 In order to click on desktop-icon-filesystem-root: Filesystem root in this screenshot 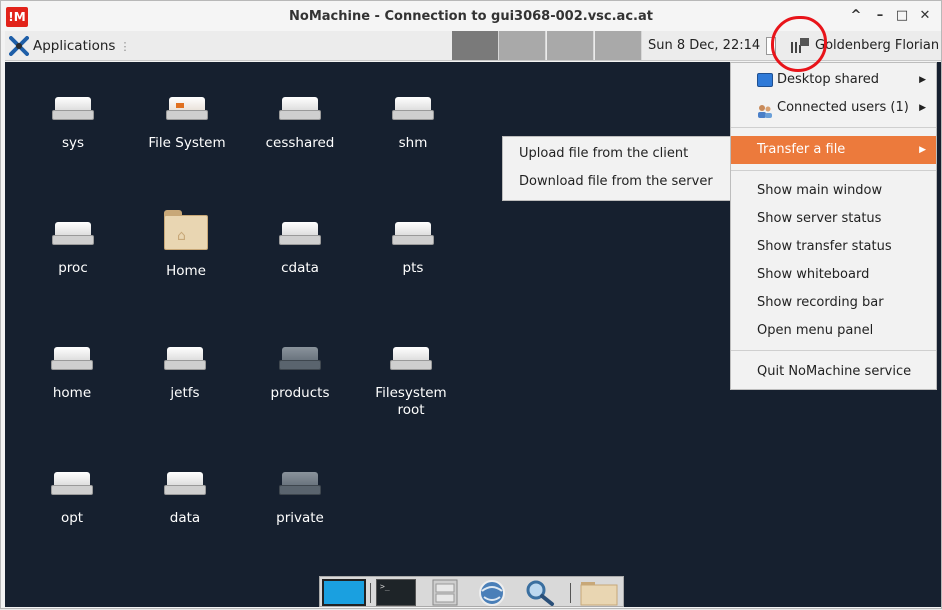, I will do `click(411, 383)`.